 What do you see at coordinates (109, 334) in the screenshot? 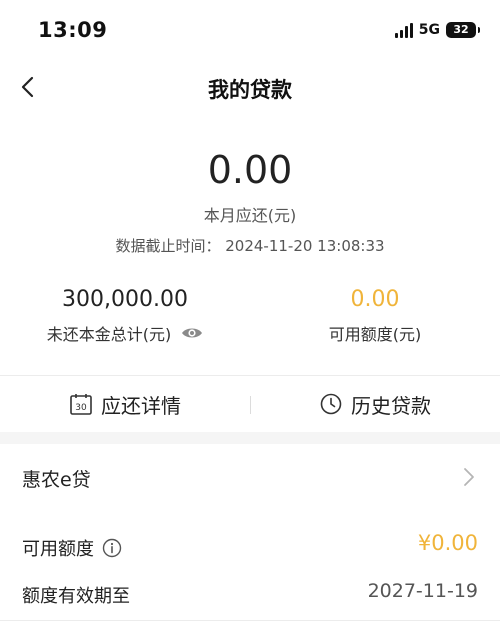
I see `principal-label: 未还本金总计(元)` at bounding box center [109, 334].